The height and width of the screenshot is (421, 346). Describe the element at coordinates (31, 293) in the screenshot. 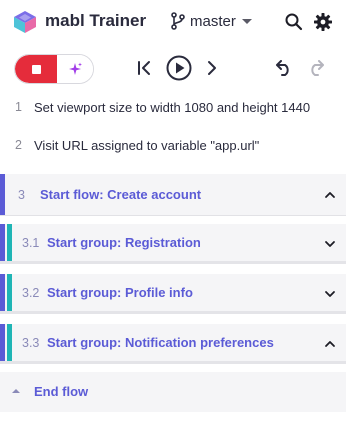

I see `step-number: 3.2` at that location.